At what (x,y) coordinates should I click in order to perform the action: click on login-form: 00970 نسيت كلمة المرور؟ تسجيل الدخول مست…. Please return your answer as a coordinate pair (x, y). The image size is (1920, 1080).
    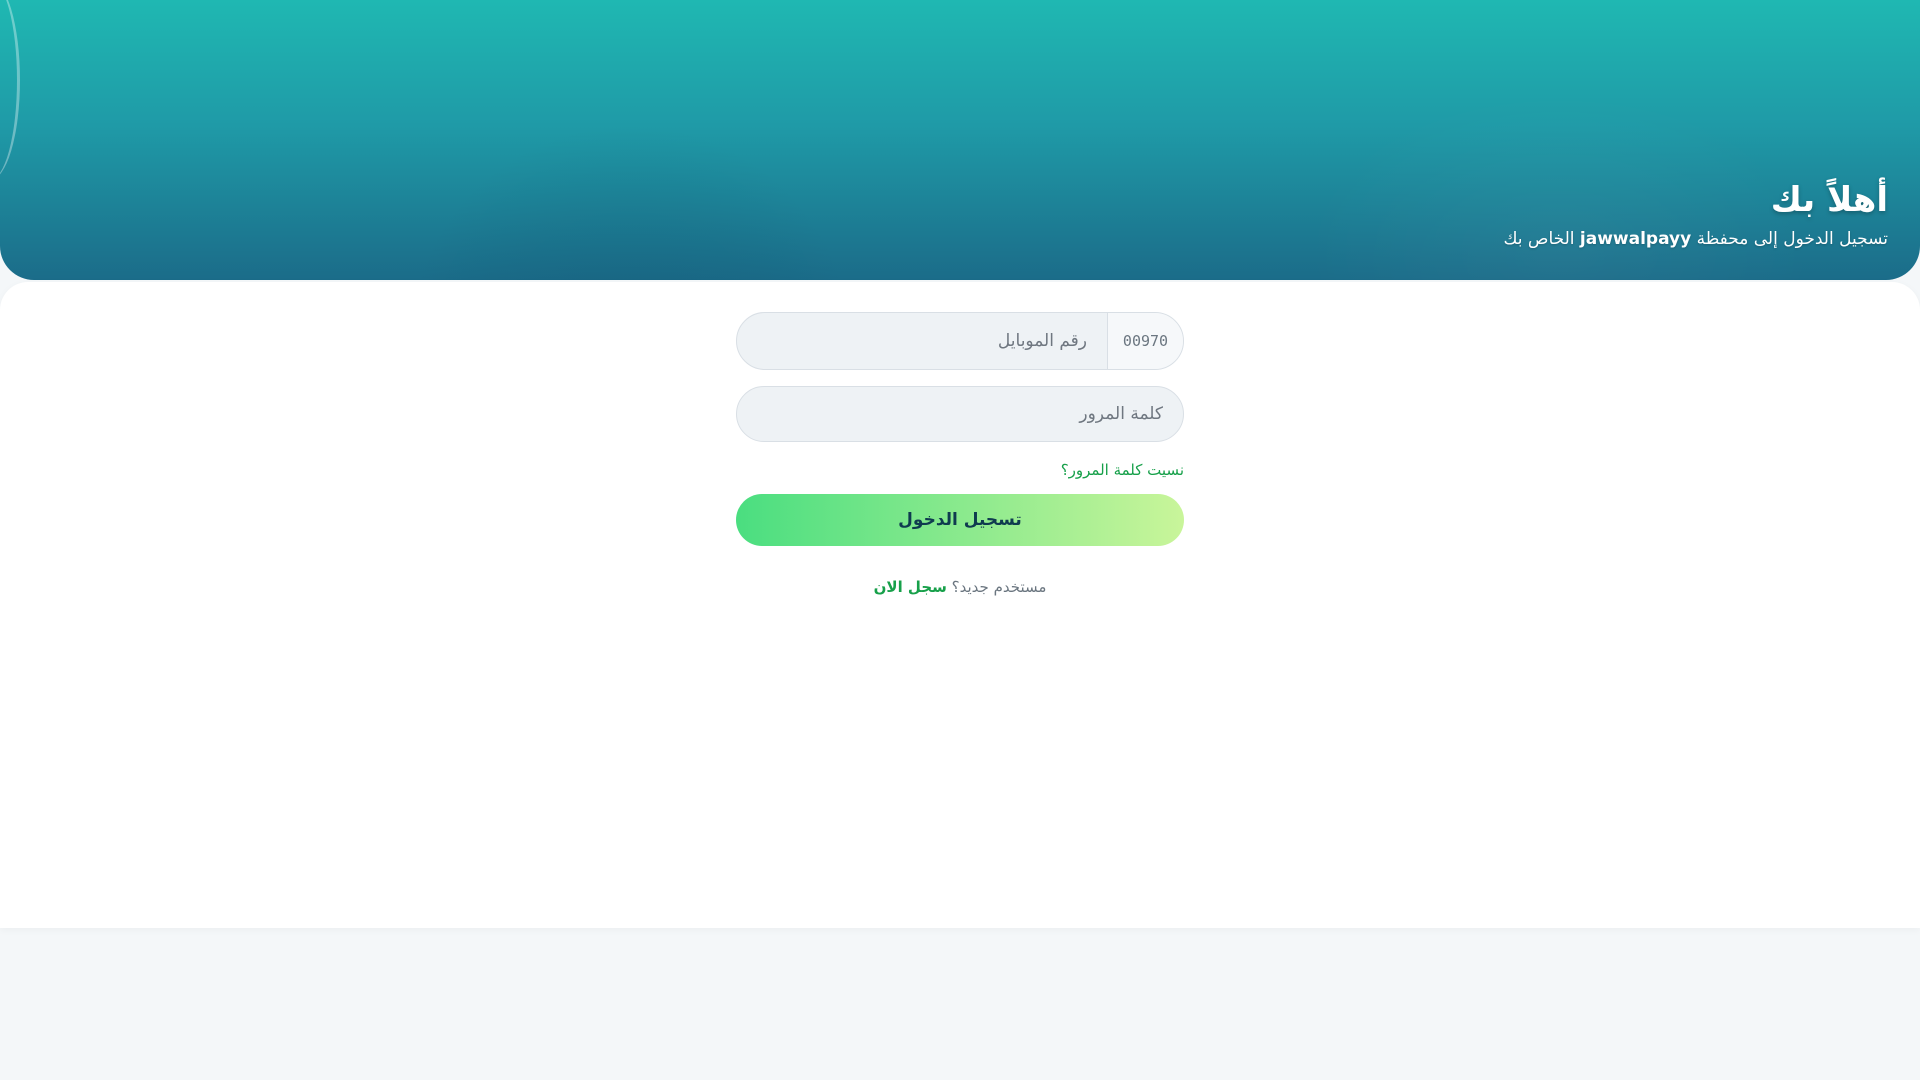
    Looking at the image, I should click on (960, 454).